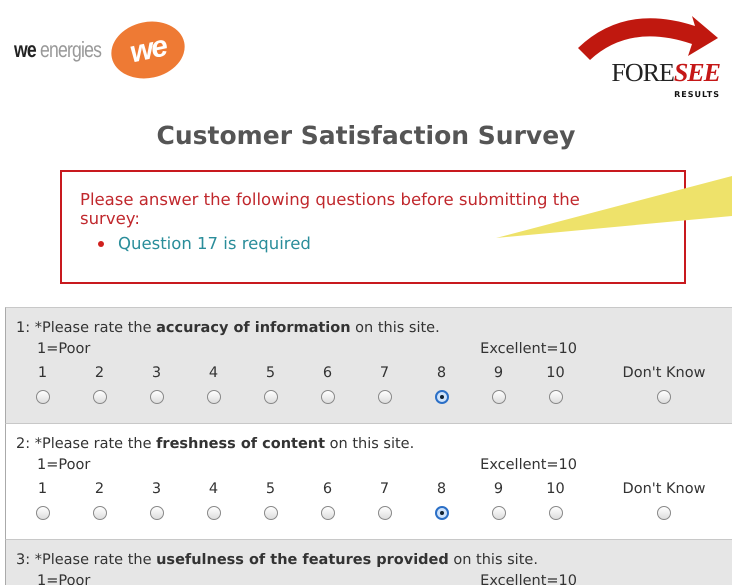 The width and height of the screenshot is (732, 585). Describe the element at coordinates (58, 50) in the screenshot. I see `brand-wordmark: we energies` at that location.